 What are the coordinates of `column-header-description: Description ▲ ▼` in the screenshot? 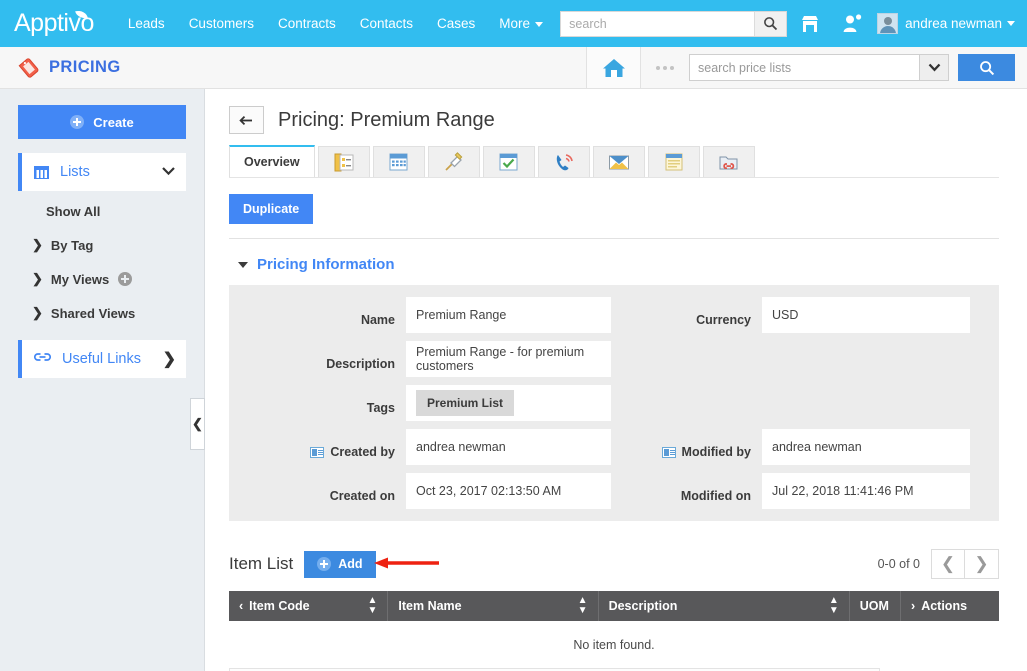 It's located at (724, 606).